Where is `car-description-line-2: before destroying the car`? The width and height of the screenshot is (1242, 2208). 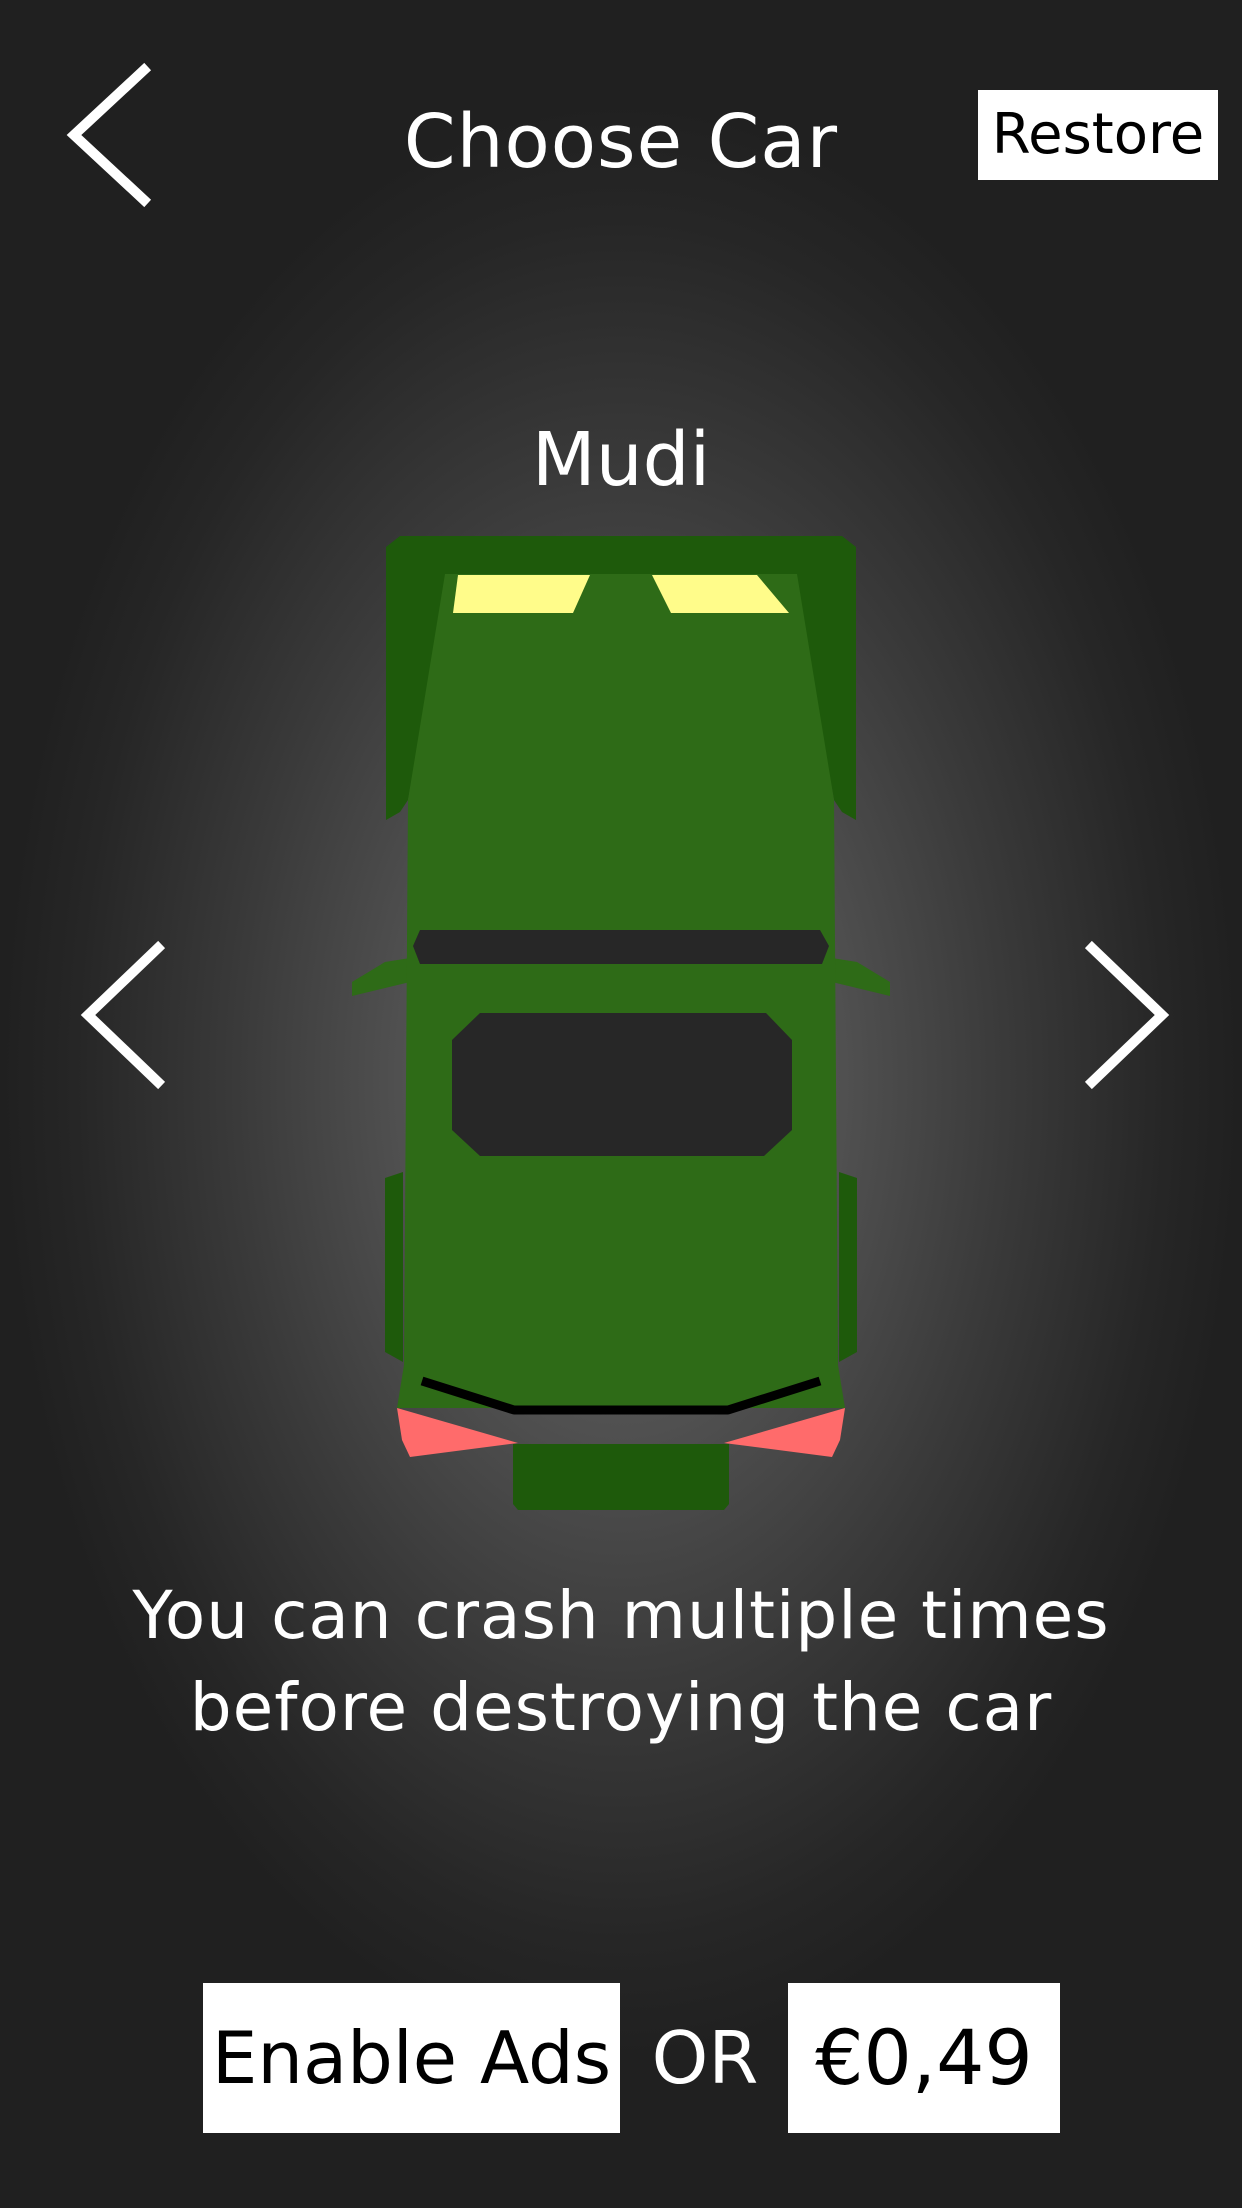 car-description-line-2: before destroying the car is located at coordinates (621, 1707).